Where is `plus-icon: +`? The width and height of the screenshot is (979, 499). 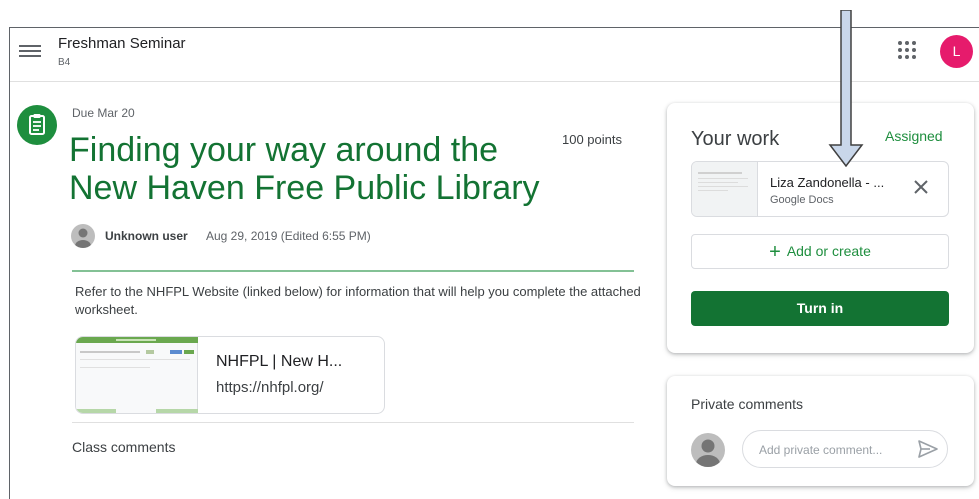 plus-icon: + is located at coordinates (775, 252).